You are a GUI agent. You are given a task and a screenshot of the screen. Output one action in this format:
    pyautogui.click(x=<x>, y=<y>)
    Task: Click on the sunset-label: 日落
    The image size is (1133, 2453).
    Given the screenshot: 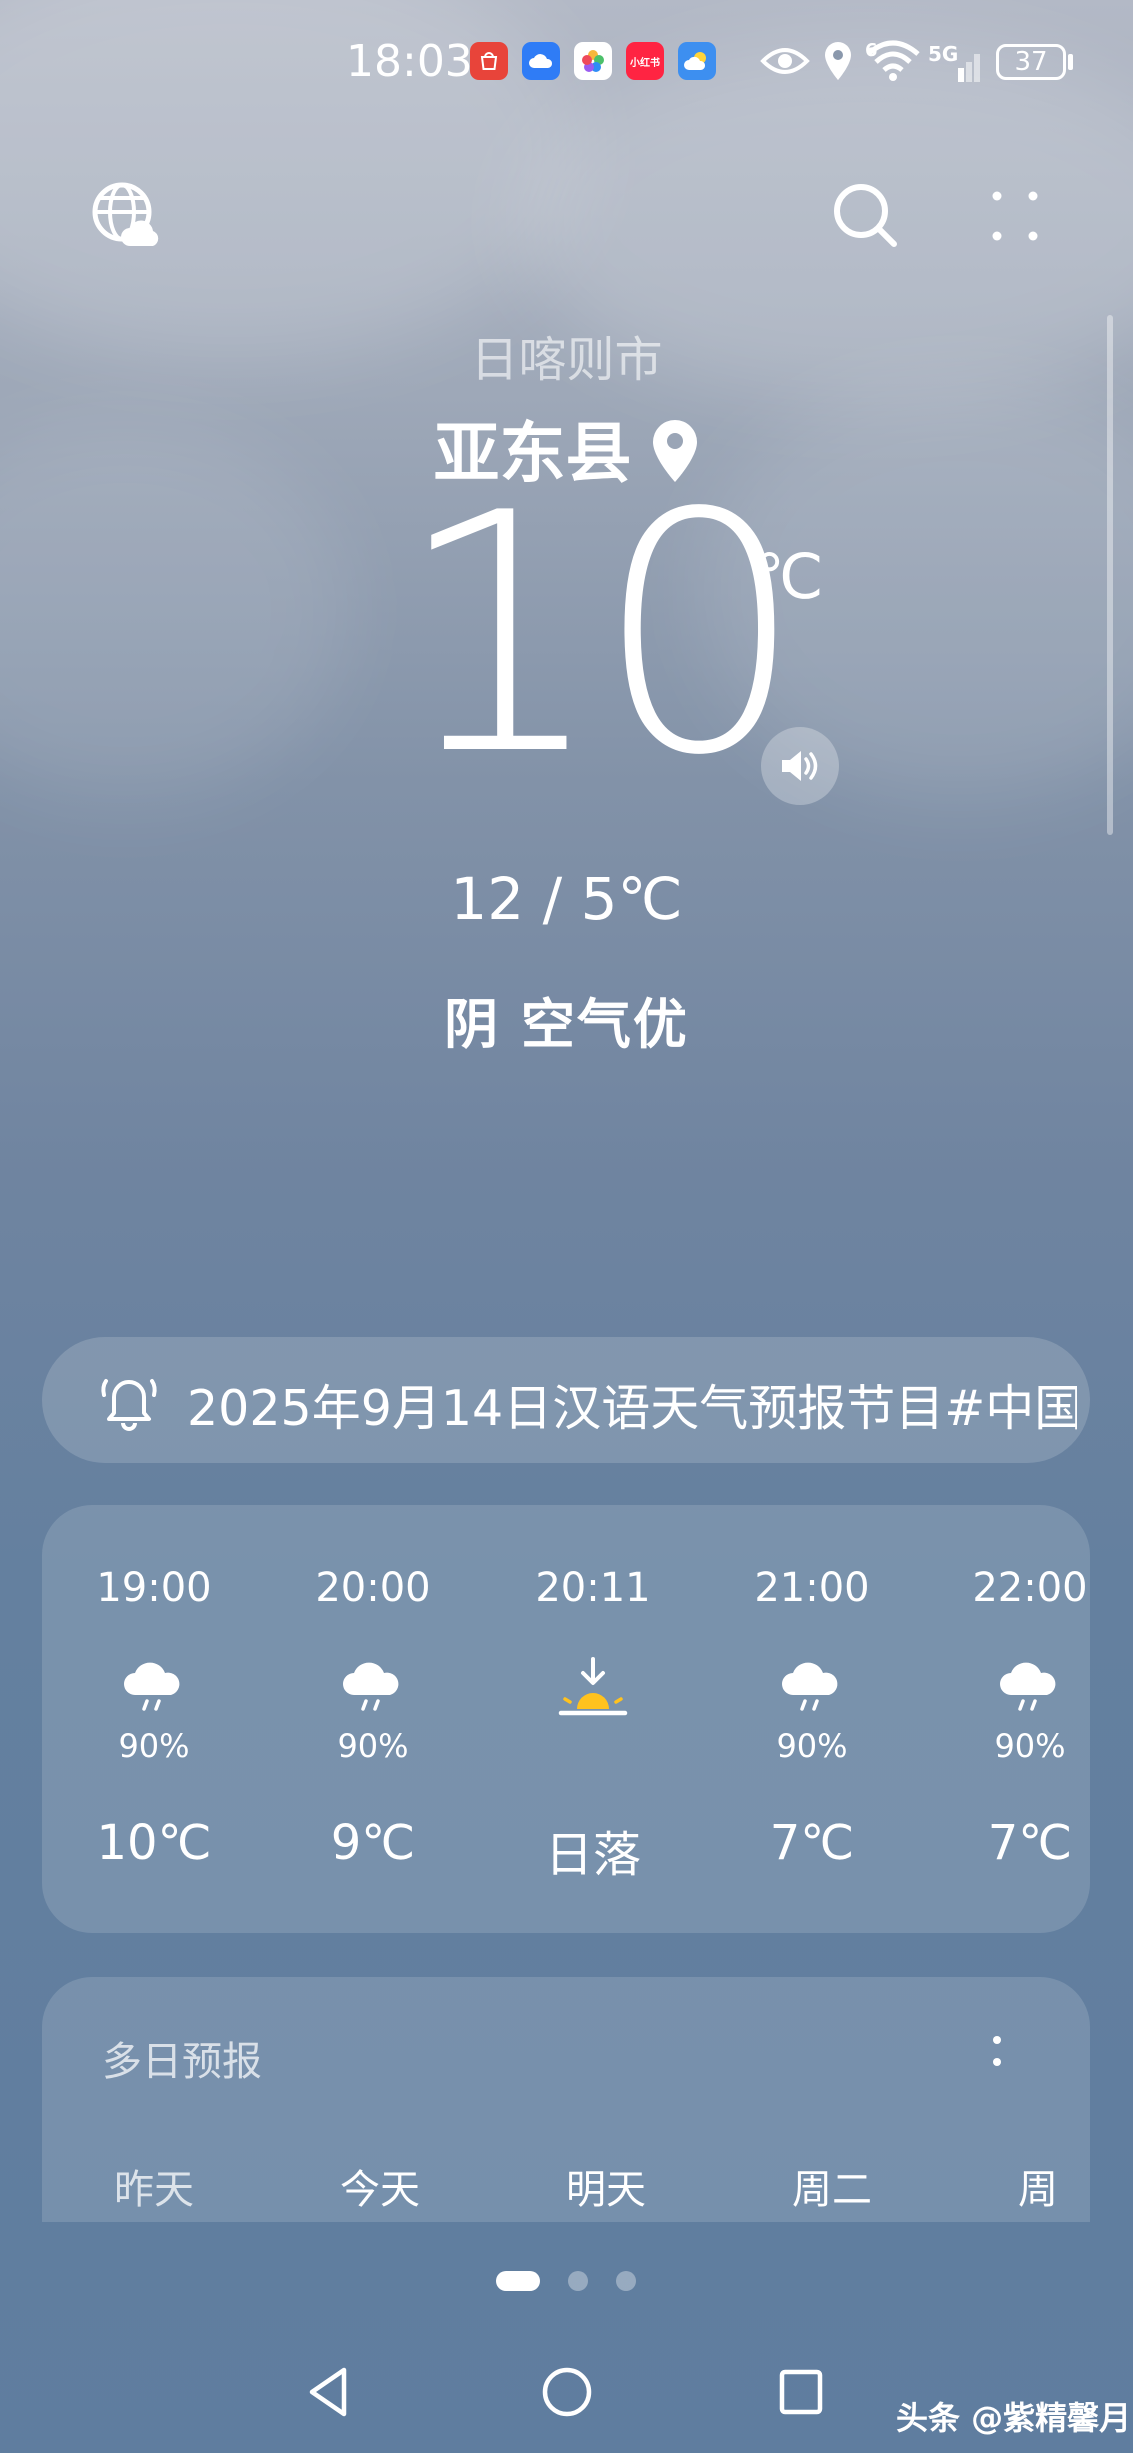 What is the action you would take?
    pyautogui.click(x=592, y=1855)
    